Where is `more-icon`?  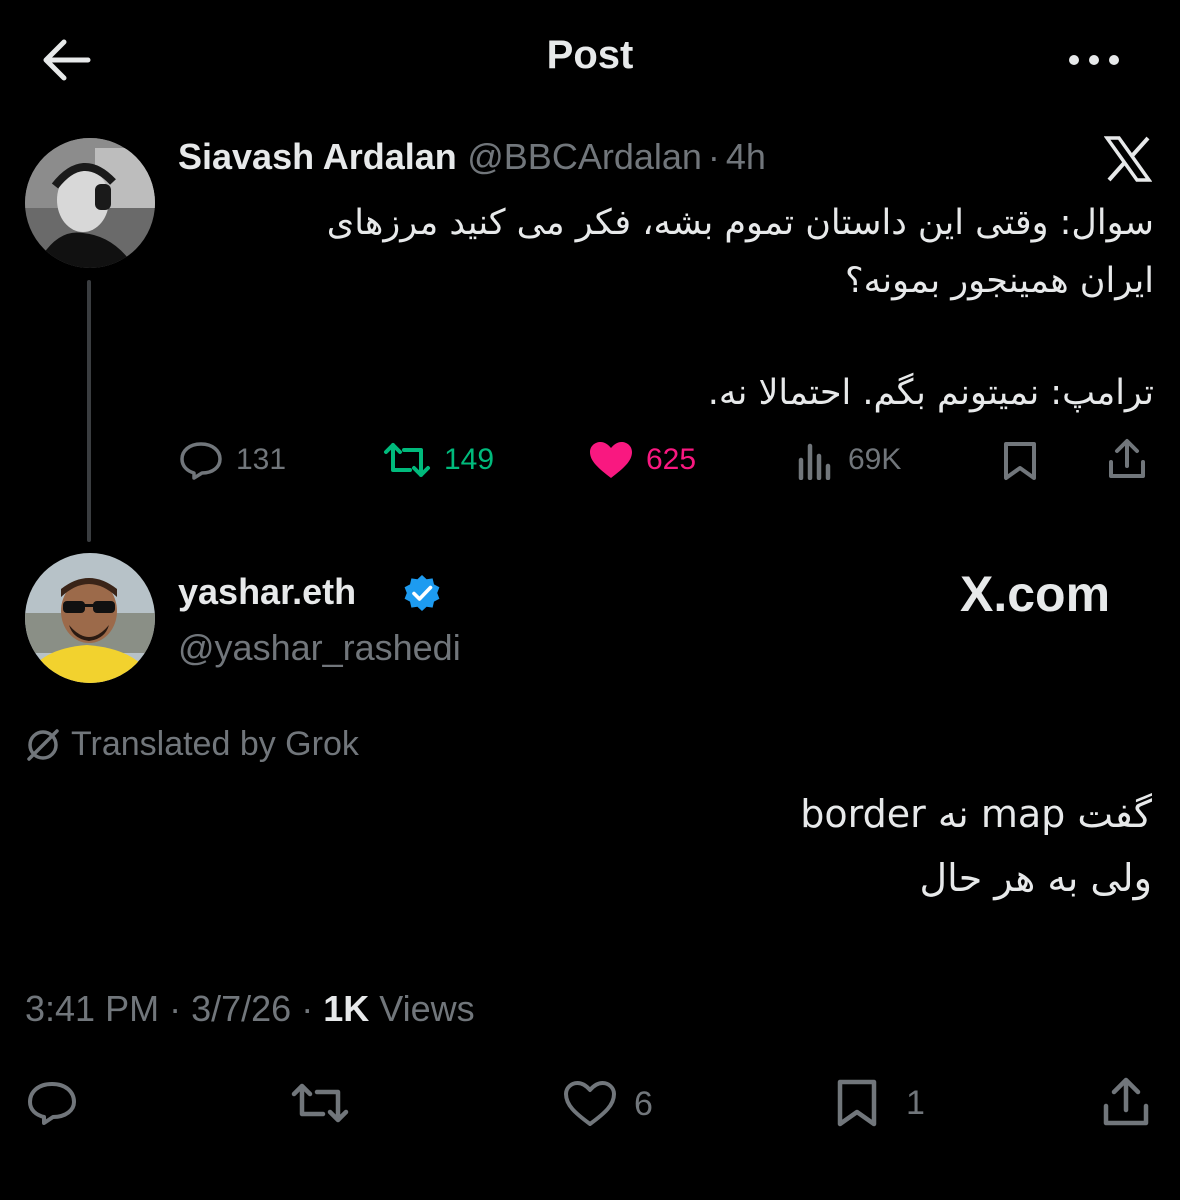
more-icon is located at coordinates (1094, 60).